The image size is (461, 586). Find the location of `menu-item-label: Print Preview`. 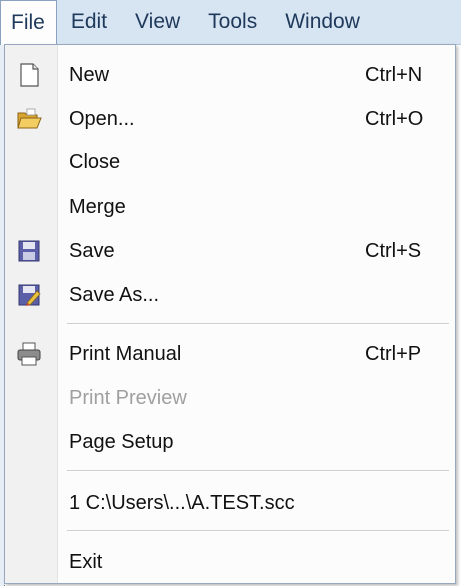

menu-item-label: Print Preview is located at coordinates (128, 397).